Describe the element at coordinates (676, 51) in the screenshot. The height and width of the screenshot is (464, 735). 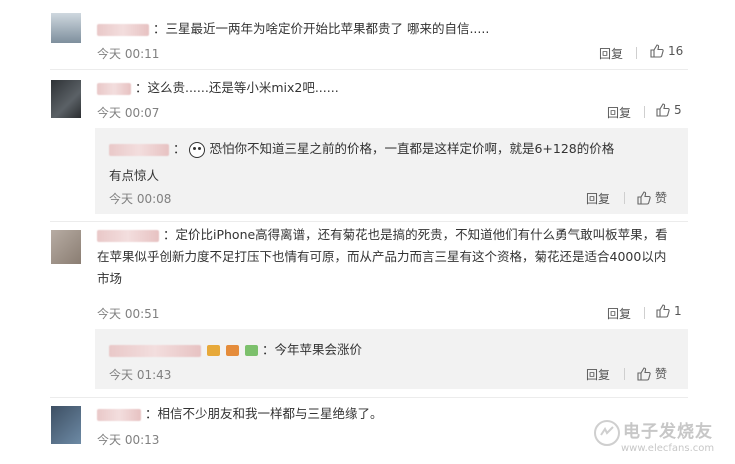
I see `like-count: 16` at that location.